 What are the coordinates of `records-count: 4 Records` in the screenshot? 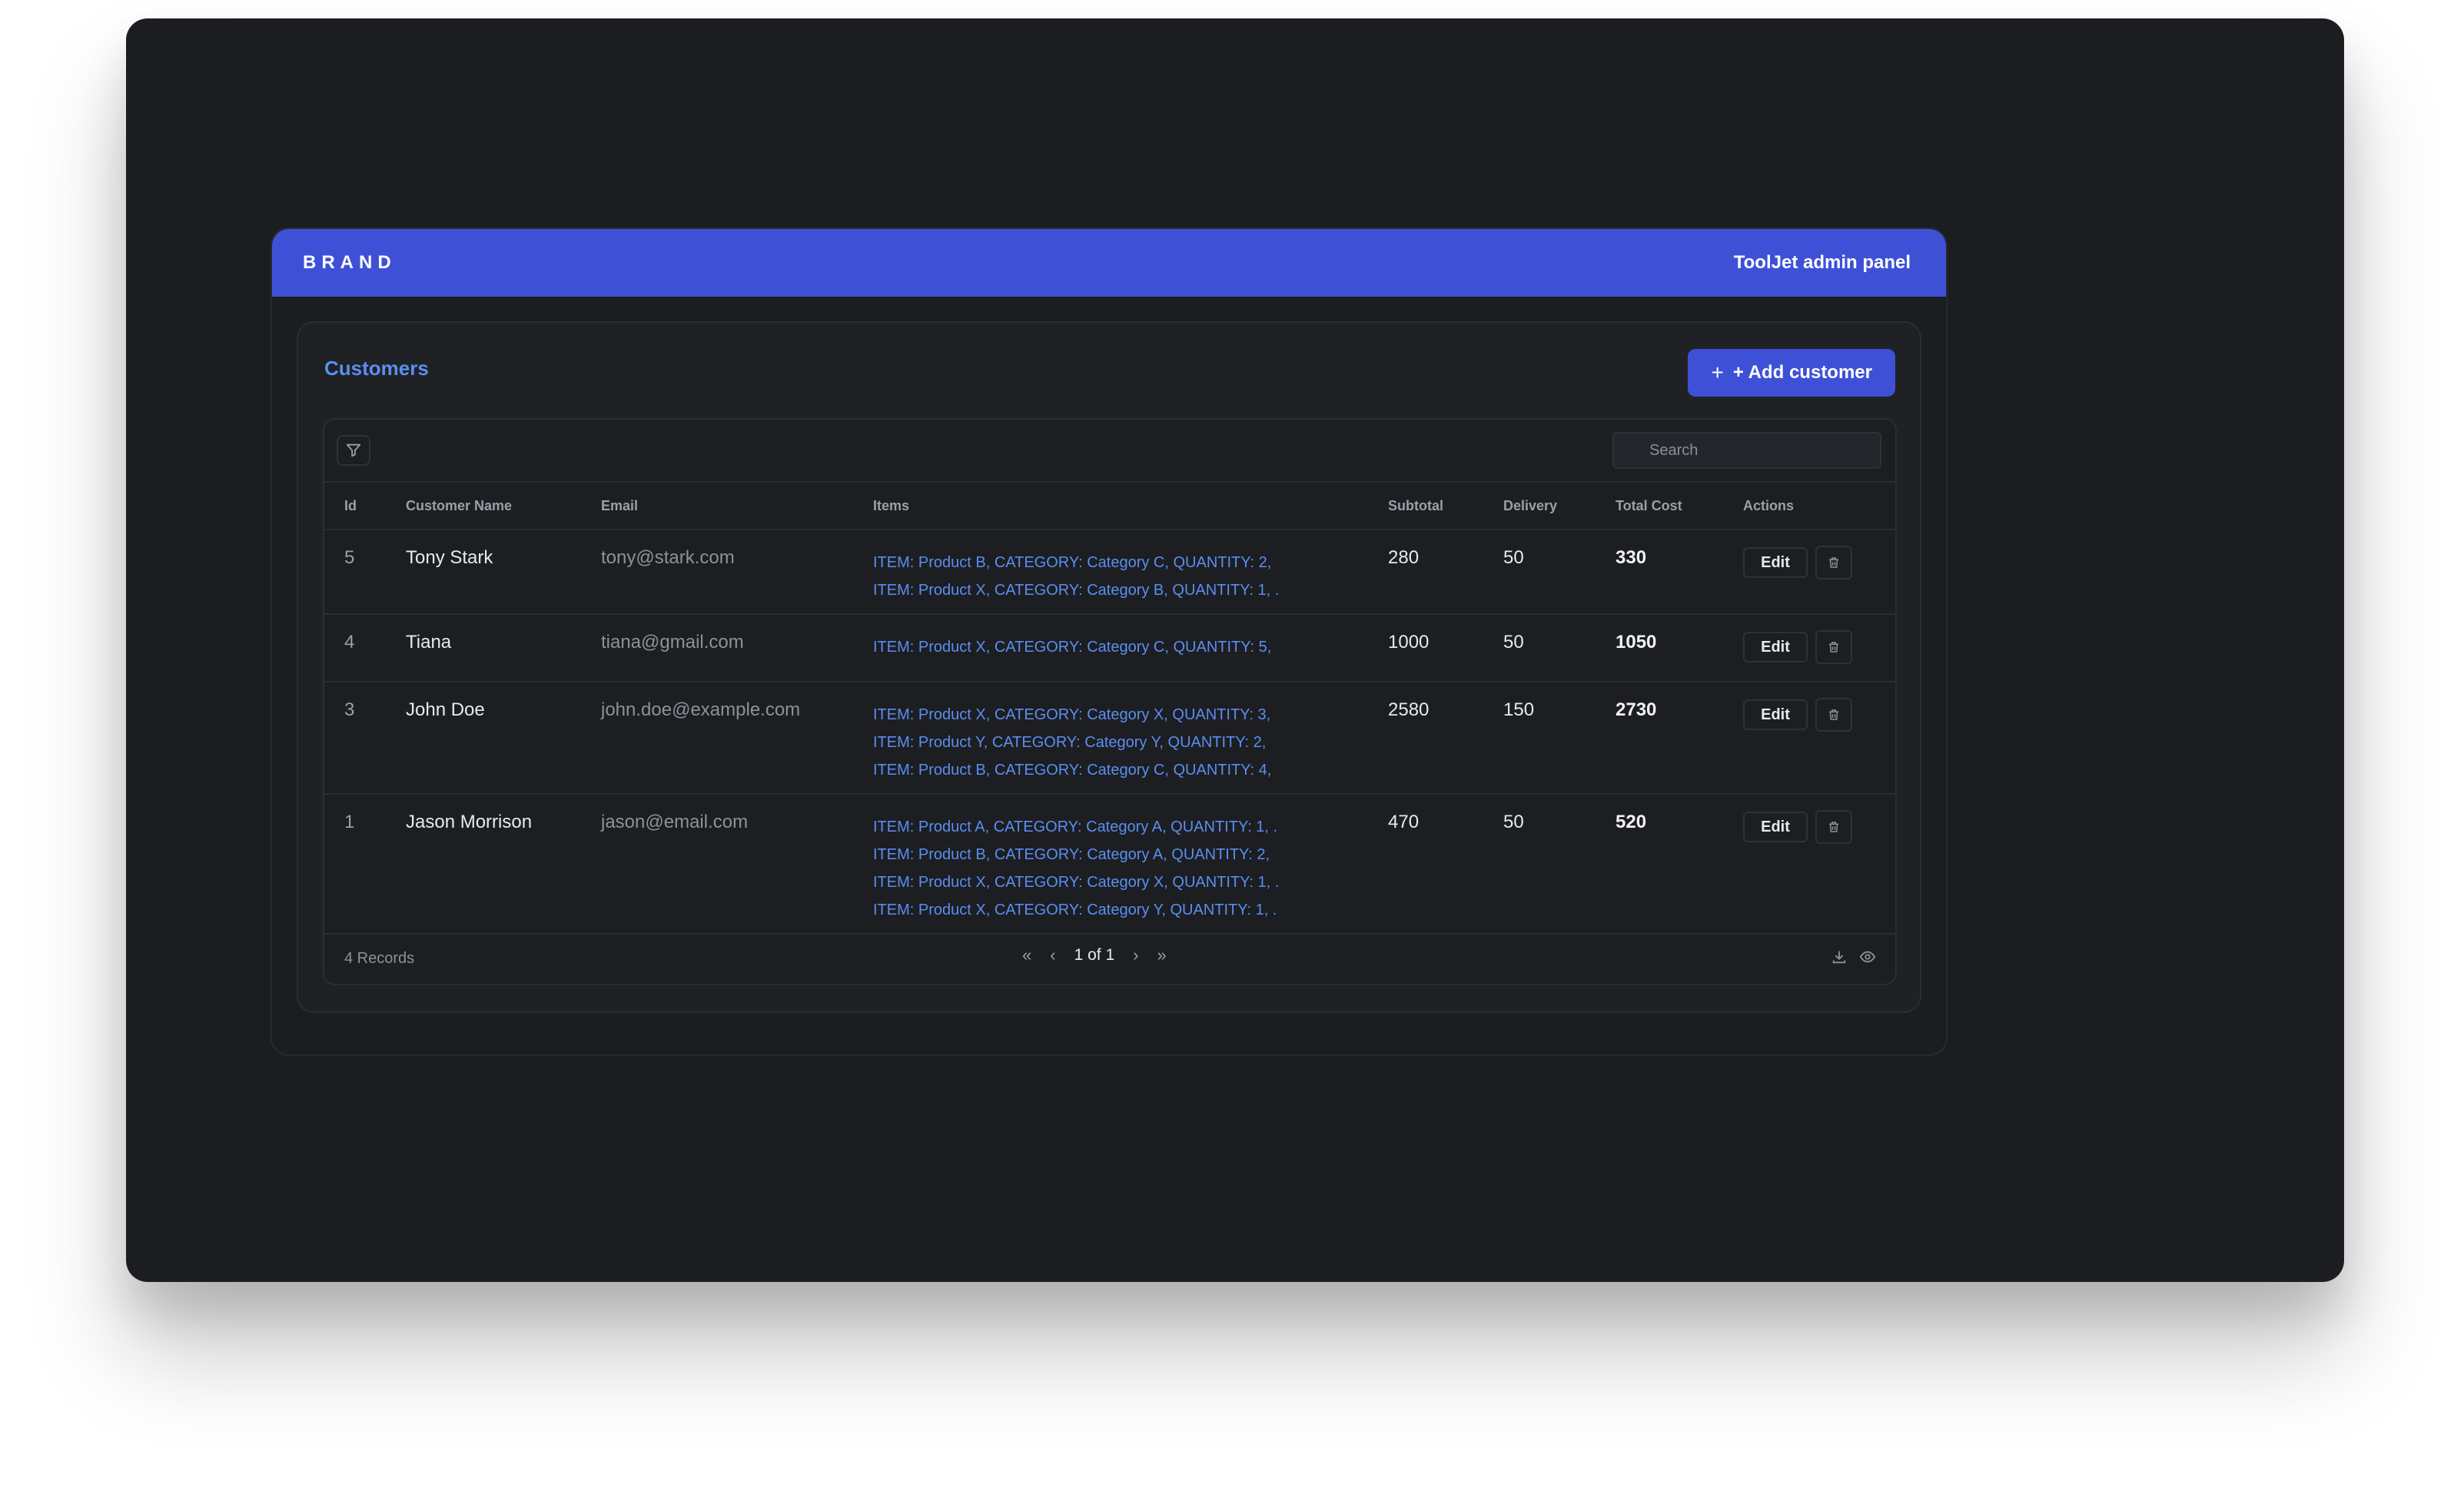 It's located at (379, 958).